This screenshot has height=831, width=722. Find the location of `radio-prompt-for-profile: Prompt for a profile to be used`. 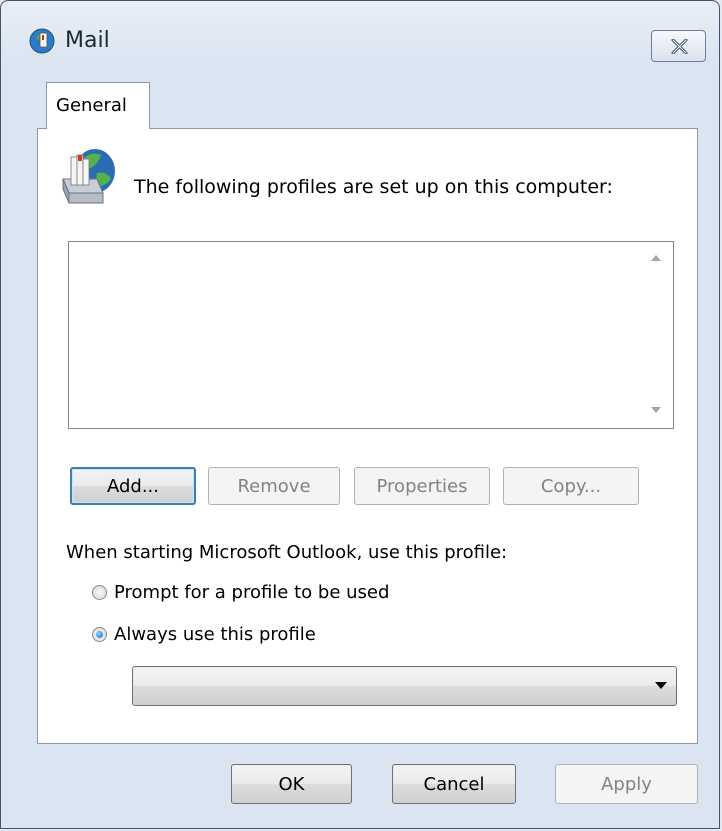

radio-prompt-for-profile: Prompt for a profile to be used is located at coordinates (240, 592).